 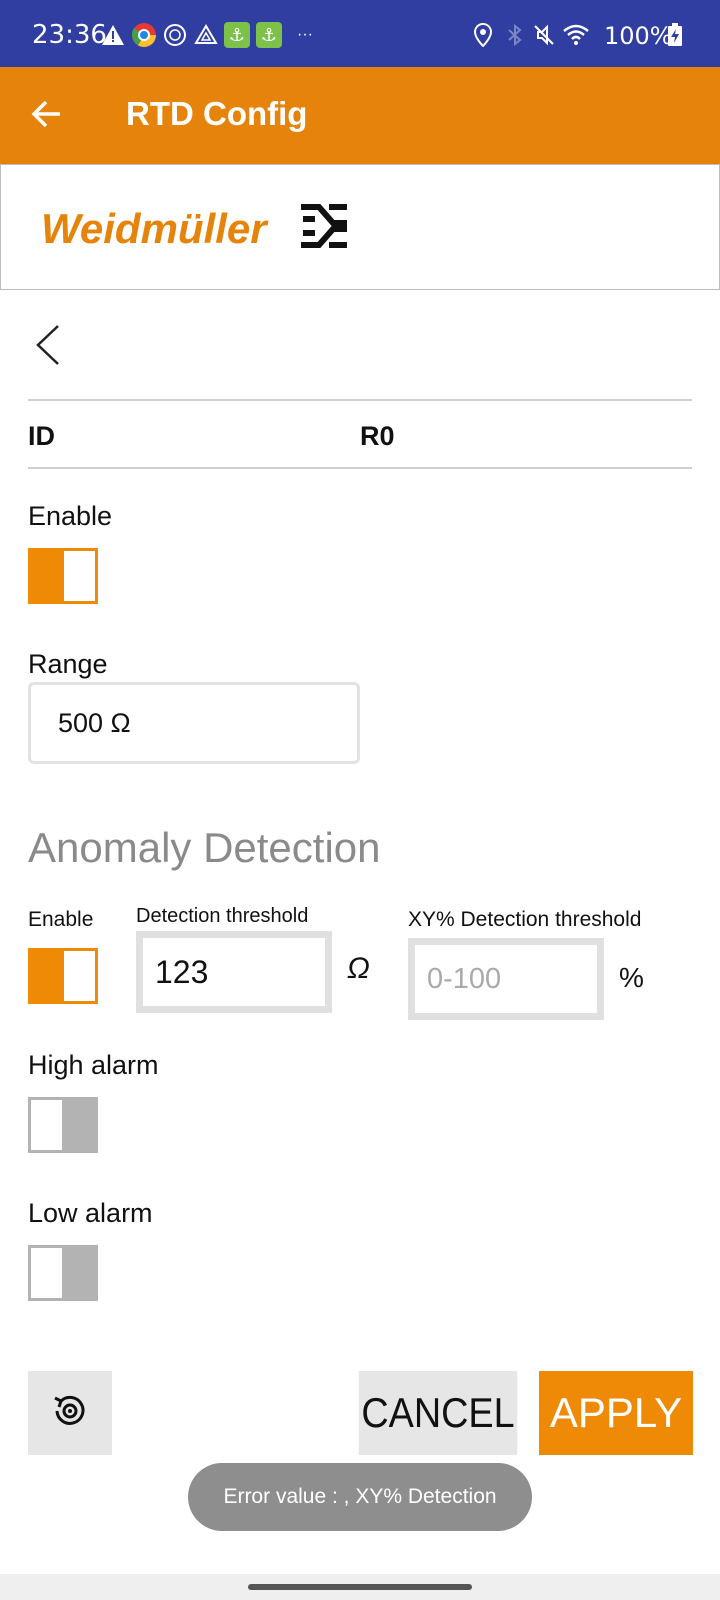 What do you see at coordinates (41, 436) in the screenshot?
I see `id-label: ID` at bounding box center [41, 436].